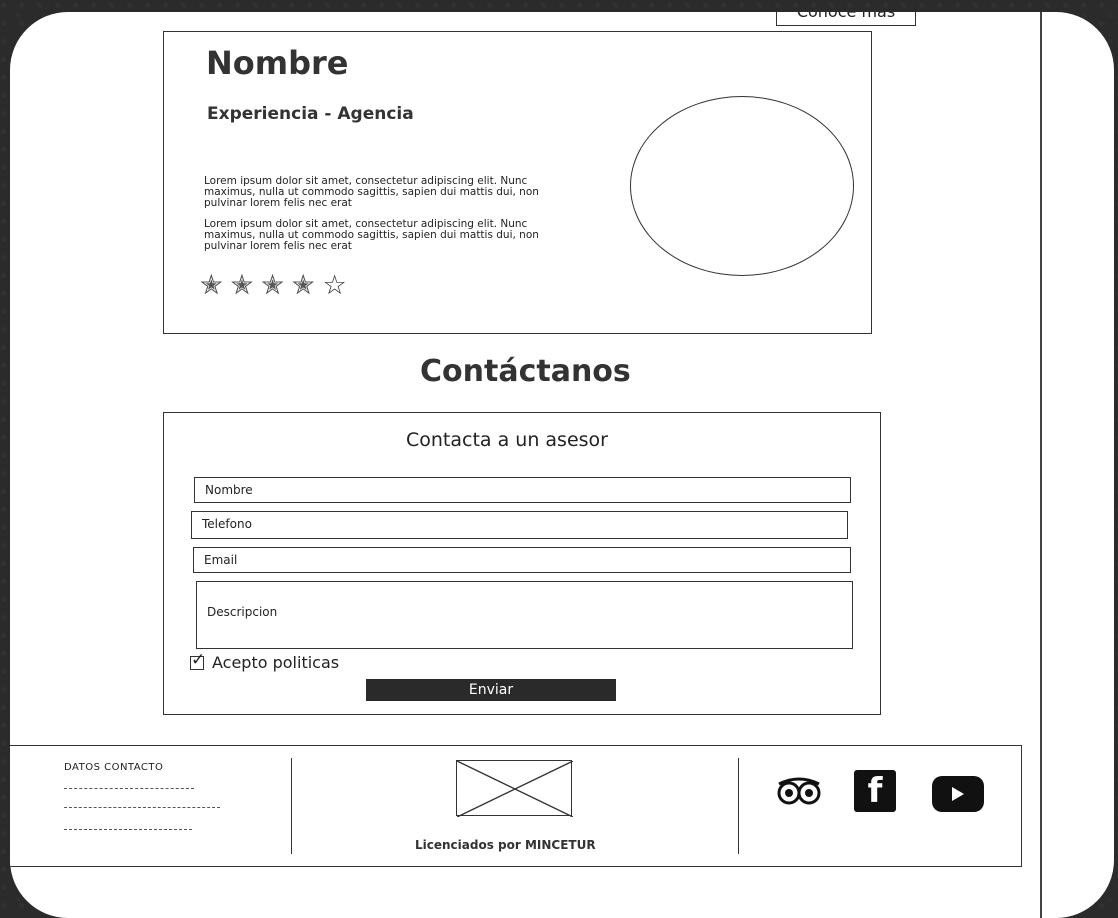 The width and height of the screenshot is (1118, 918). Describe the element at coordinates (522, 560) in the screenshot. I see `email-field: Email` at that location.